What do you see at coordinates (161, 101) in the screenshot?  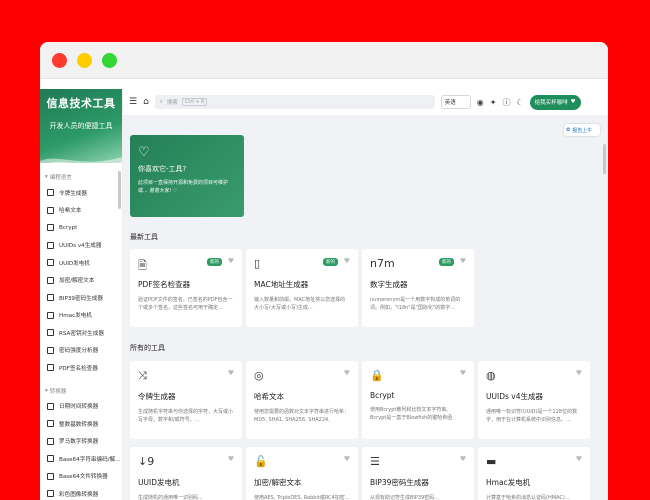 I see `search-icon: ⌕` at bounding box center [161, 101].